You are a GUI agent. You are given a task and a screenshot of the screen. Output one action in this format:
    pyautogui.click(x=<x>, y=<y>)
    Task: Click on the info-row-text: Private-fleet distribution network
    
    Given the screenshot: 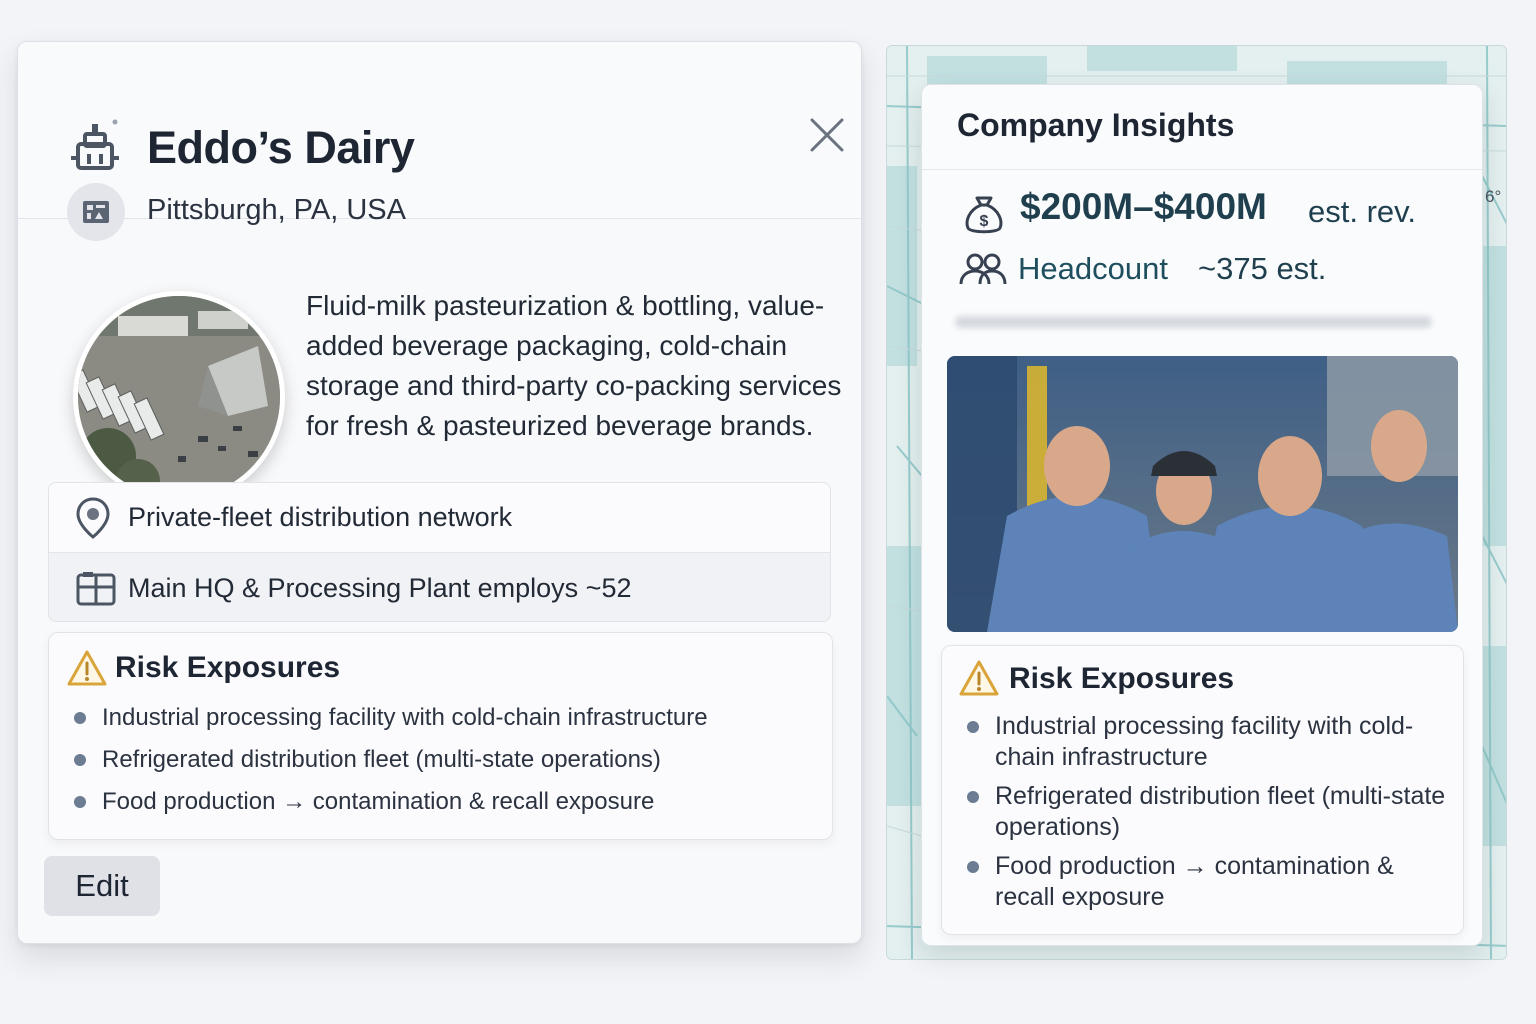 What is the action you would take?
    pyautogui.click(x=320, y=517)
    